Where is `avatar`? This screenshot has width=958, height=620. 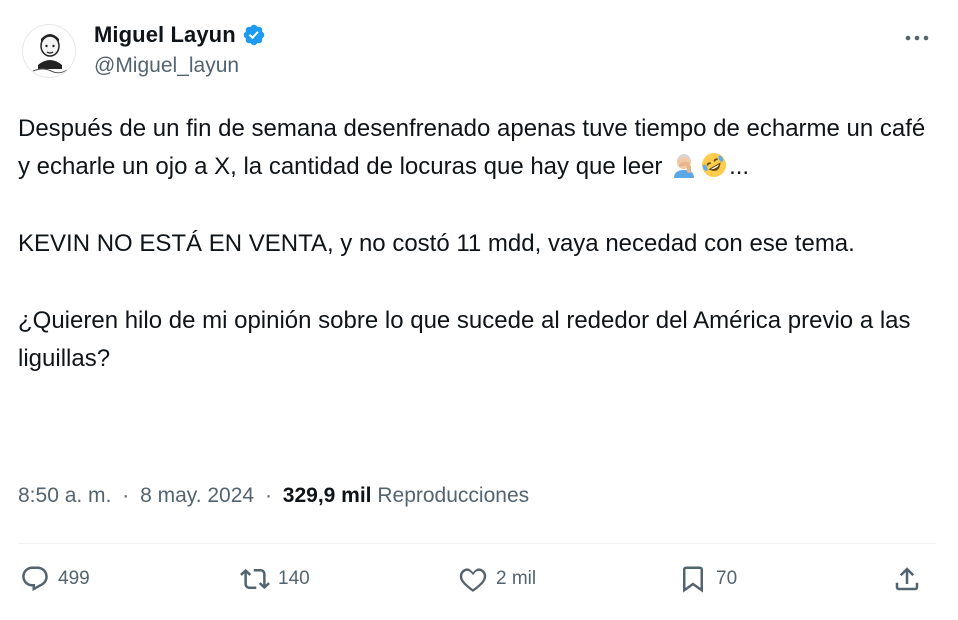 avatar is located at coordinates (49, 51).